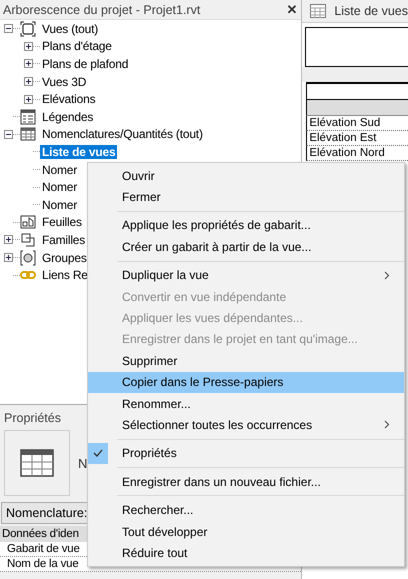  What do you see at coordinates (246, 425) in the screenshot?
I see `menu-item: Sélectionner toutes les occurrences` at bounding box center [246, 425].